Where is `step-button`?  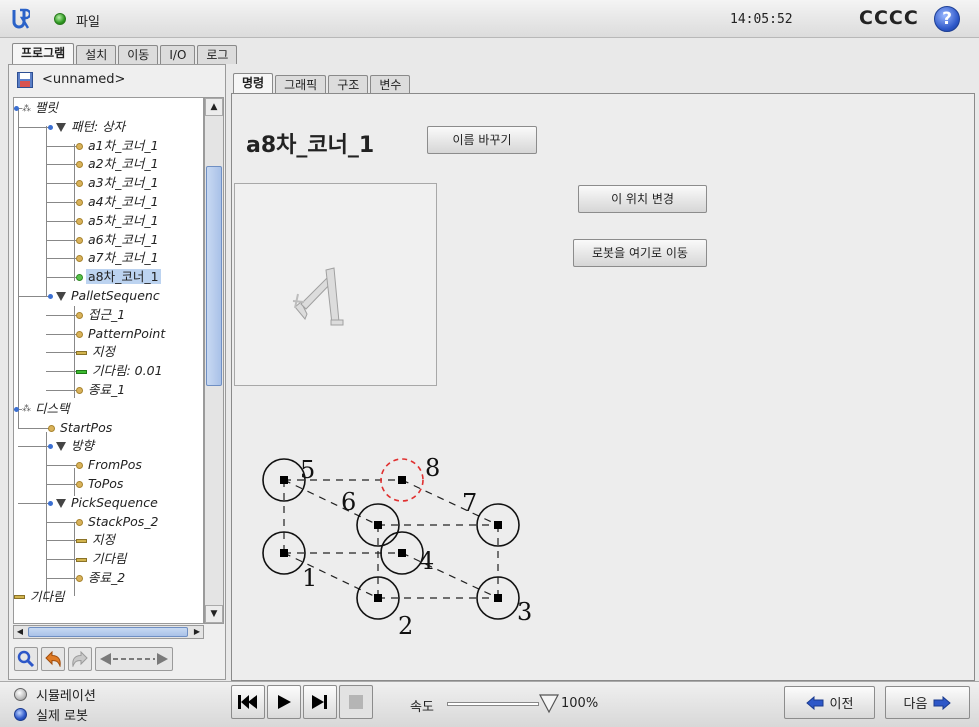
step-button is located at coordinates (320, 702).